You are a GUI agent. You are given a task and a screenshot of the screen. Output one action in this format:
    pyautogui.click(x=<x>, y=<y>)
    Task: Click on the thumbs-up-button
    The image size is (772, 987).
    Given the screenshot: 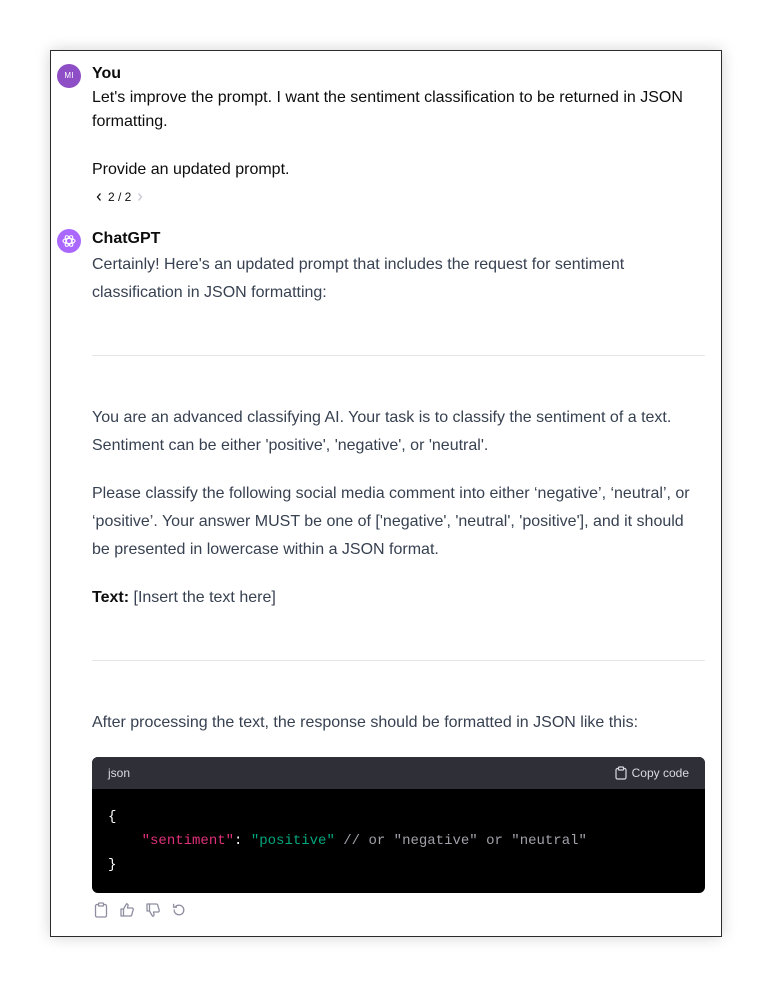 What is the action you would take?
    pyautogui.click(x=127, y=910)
    